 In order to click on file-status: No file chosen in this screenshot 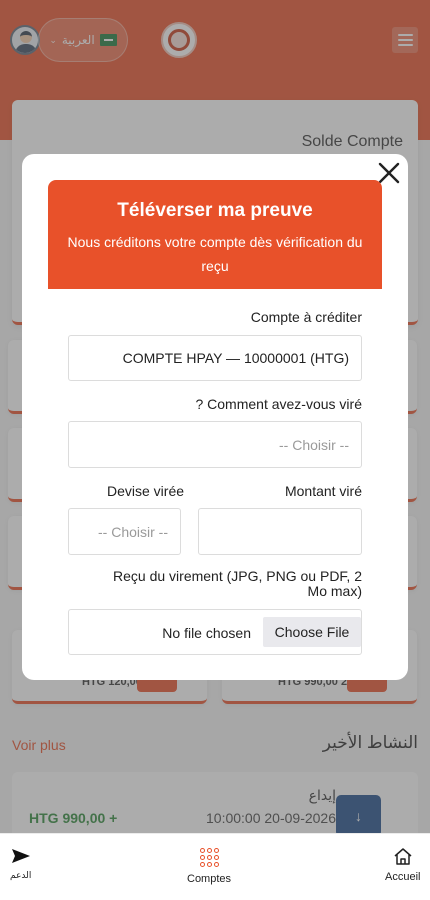, I will do `click(206, 633)`.